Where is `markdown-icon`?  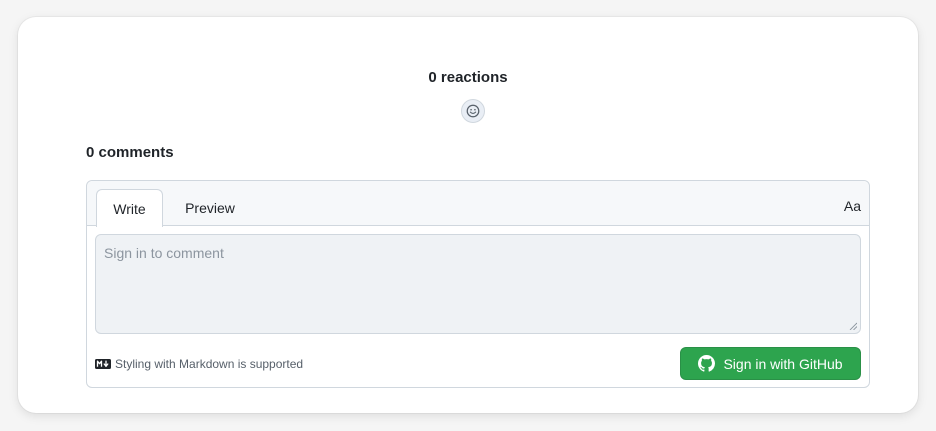 markdown-icon is located at coordinates (103, 364).